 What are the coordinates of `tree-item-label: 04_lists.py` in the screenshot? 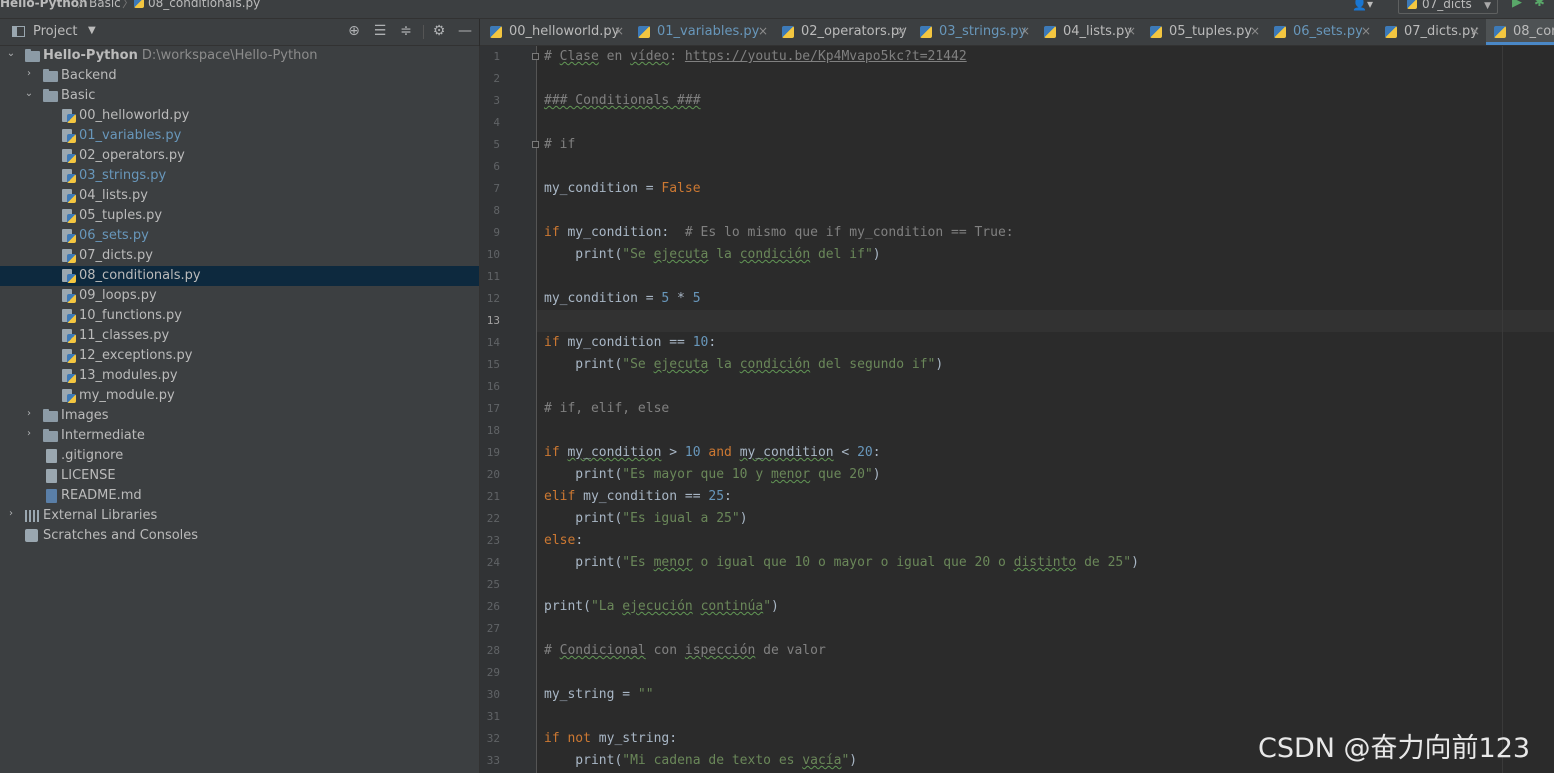 It's located at (113, 195).